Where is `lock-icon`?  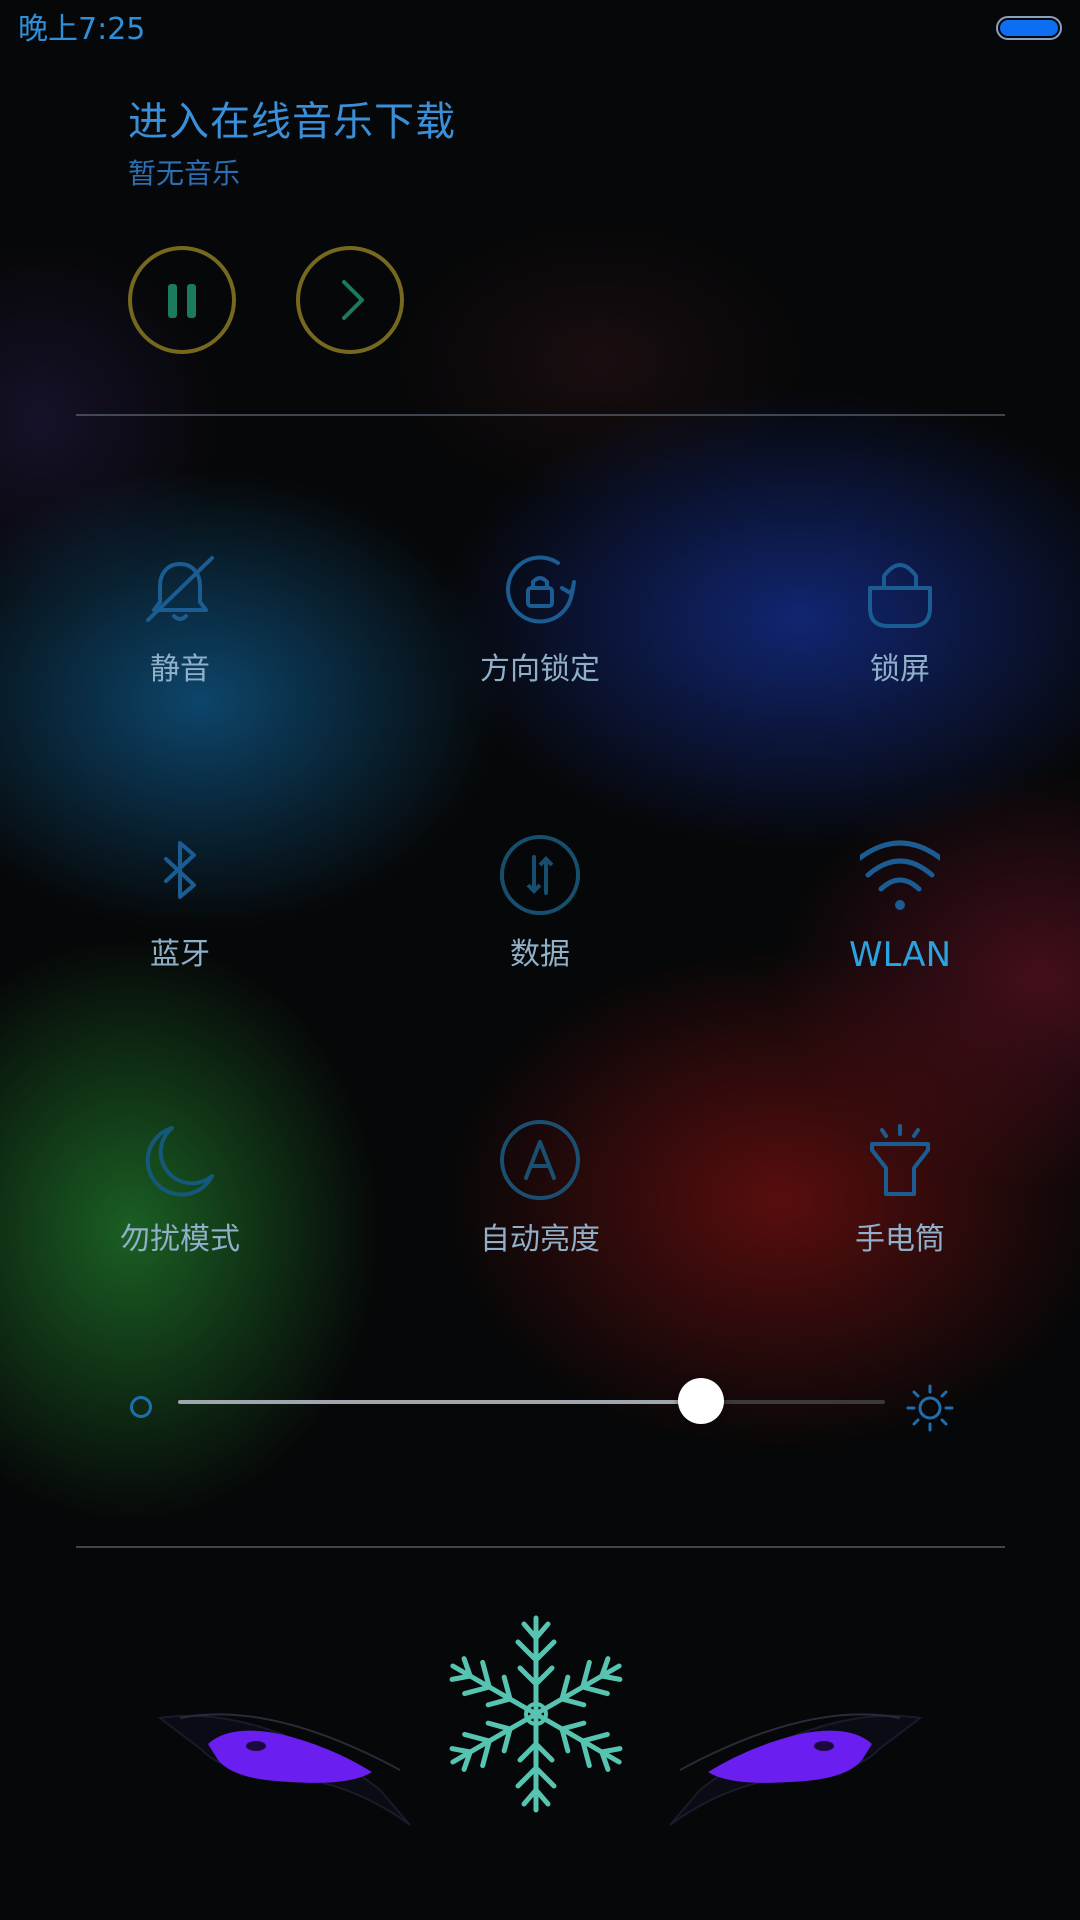
lock-icon is located at coordinates (900, 595).